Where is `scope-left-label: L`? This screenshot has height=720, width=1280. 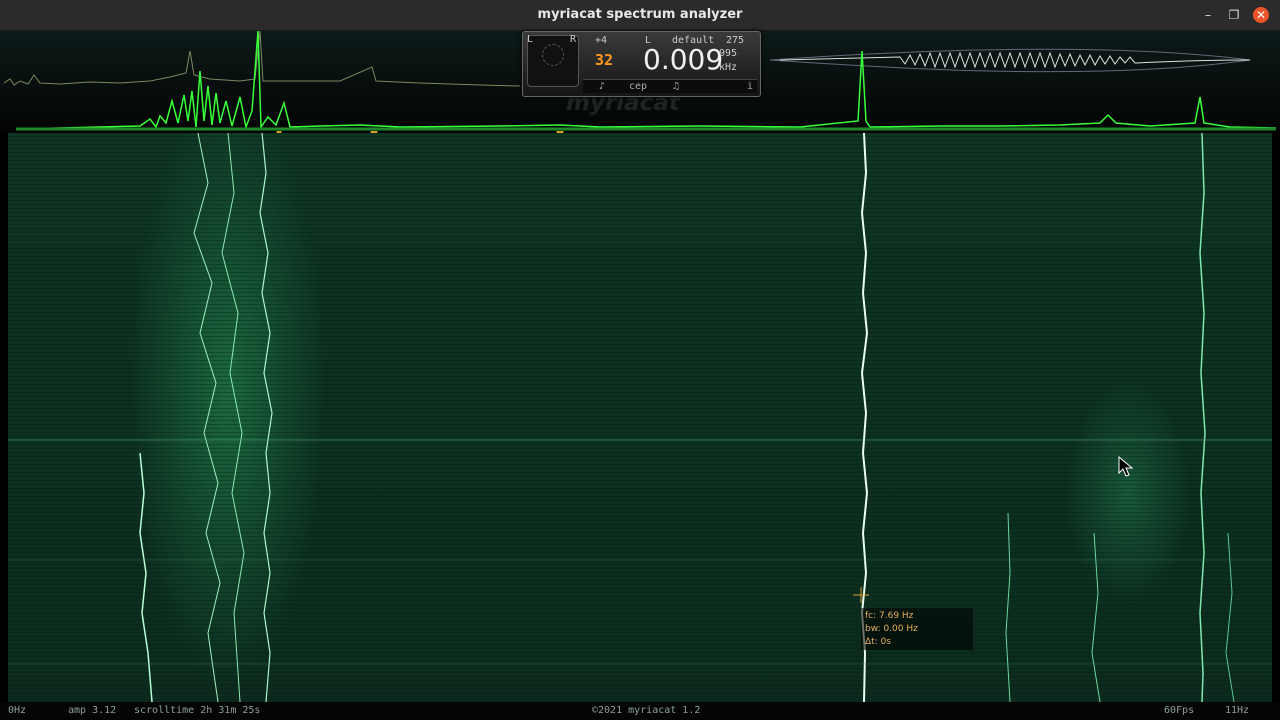 scope-left-label: L is located at coordinates (530, 39).